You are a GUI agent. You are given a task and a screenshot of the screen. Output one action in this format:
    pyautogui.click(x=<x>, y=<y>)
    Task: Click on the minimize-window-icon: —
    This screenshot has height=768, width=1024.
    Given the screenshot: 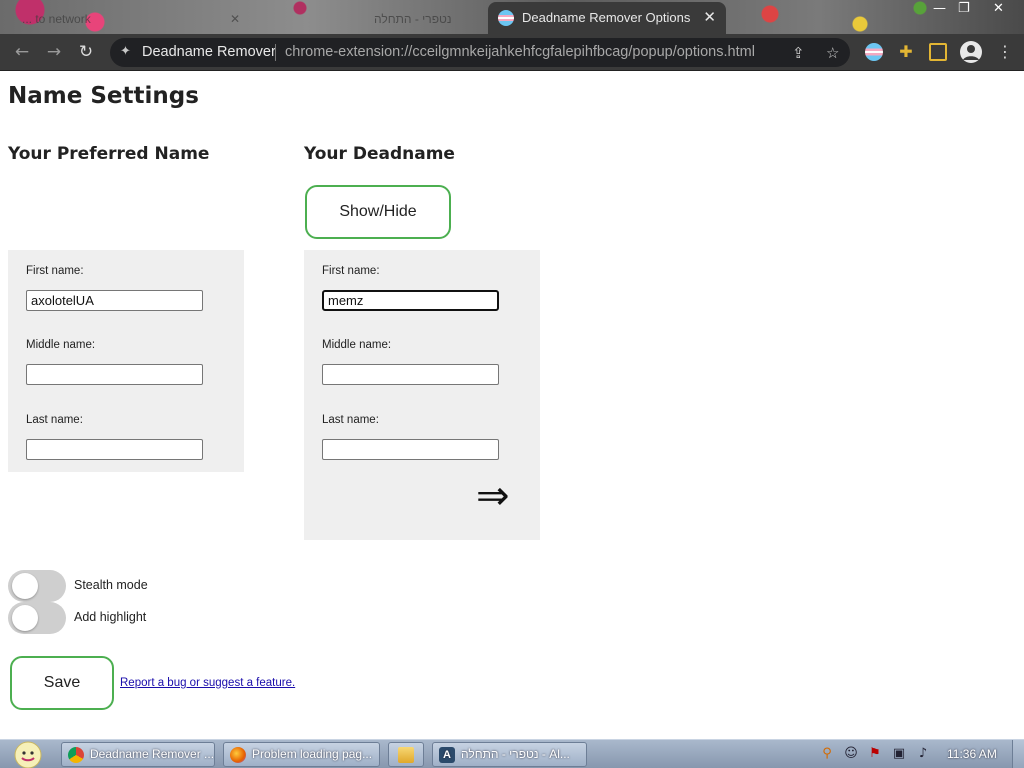 What is the action you would take?
    pyautogui.click(x=939, y=8)
    